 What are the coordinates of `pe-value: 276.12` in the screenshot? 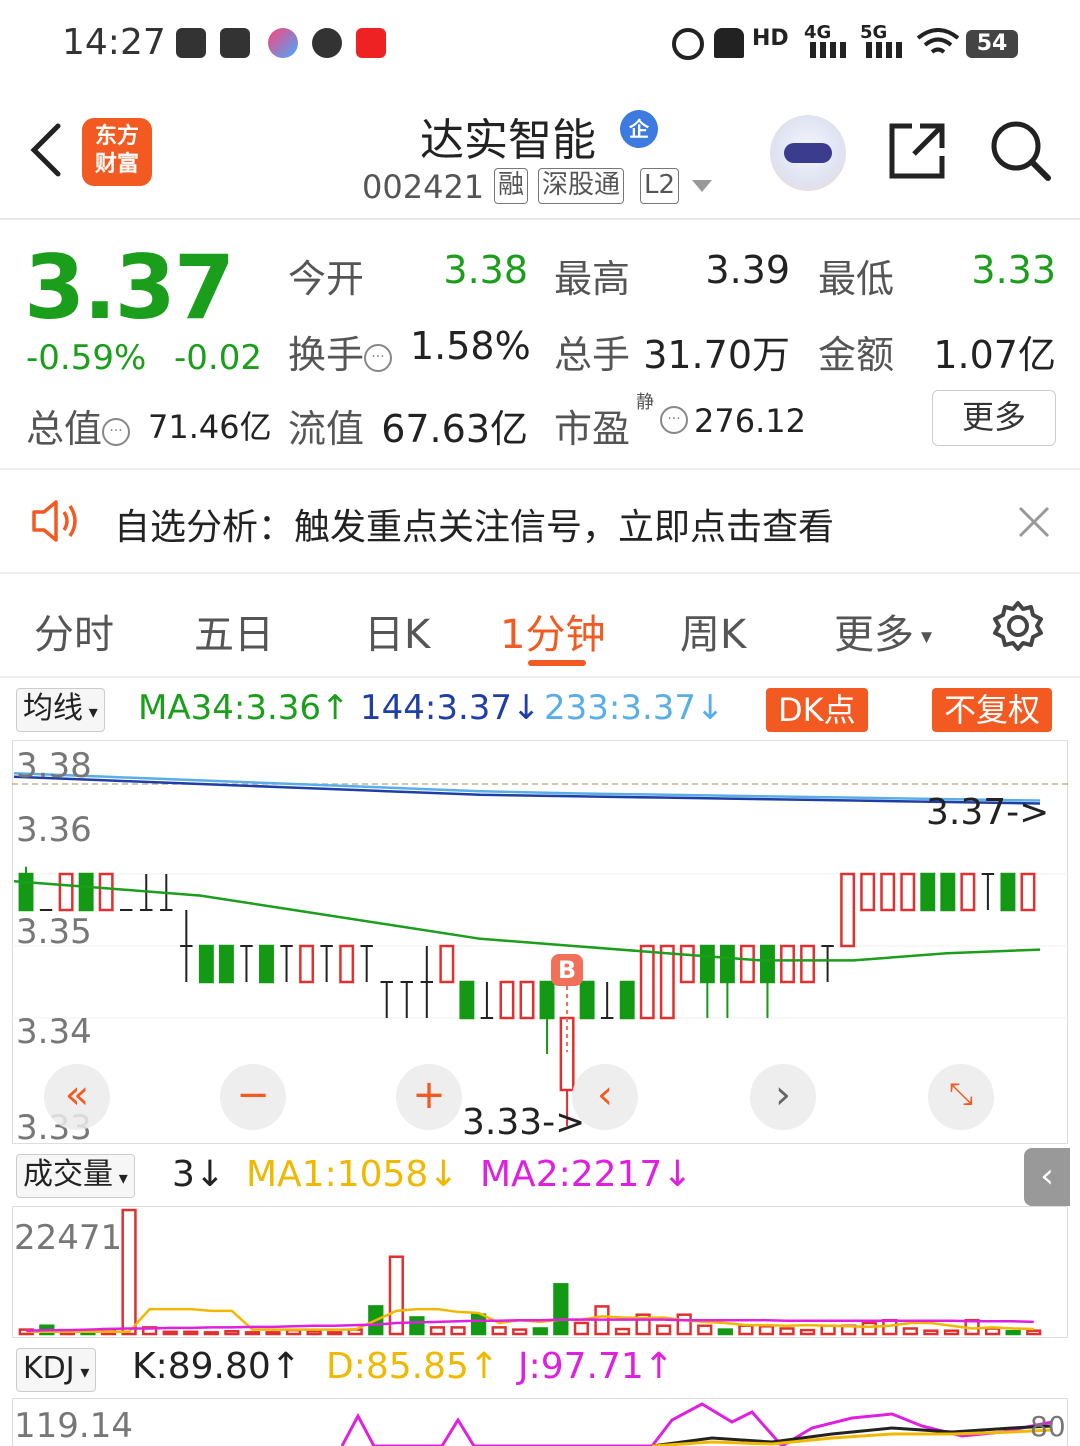 It's located at (750, 421).